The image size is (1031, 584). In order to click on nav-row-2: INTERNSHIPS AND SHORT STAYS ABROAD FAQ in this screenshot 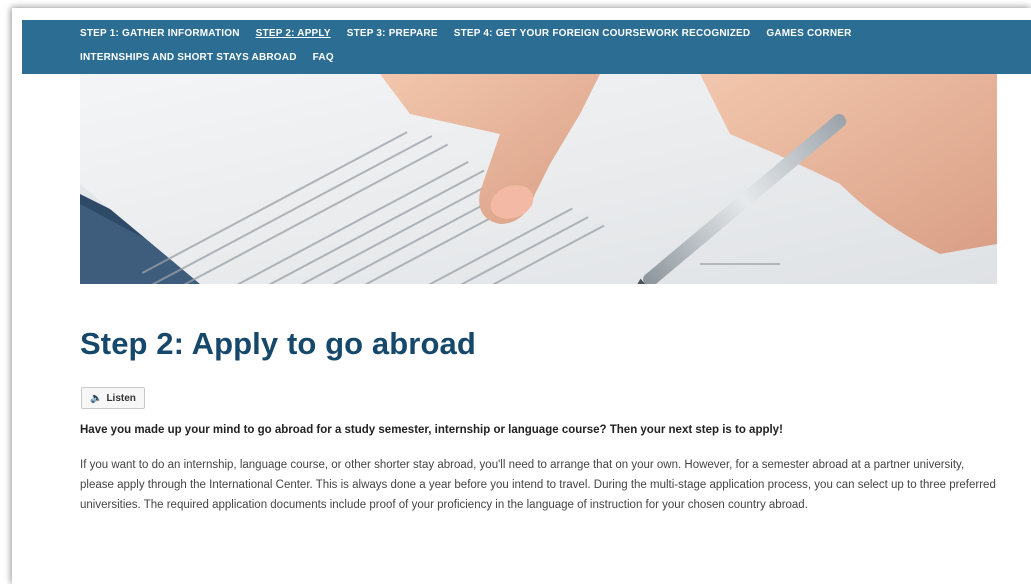, I will do `click(215, 58)`.